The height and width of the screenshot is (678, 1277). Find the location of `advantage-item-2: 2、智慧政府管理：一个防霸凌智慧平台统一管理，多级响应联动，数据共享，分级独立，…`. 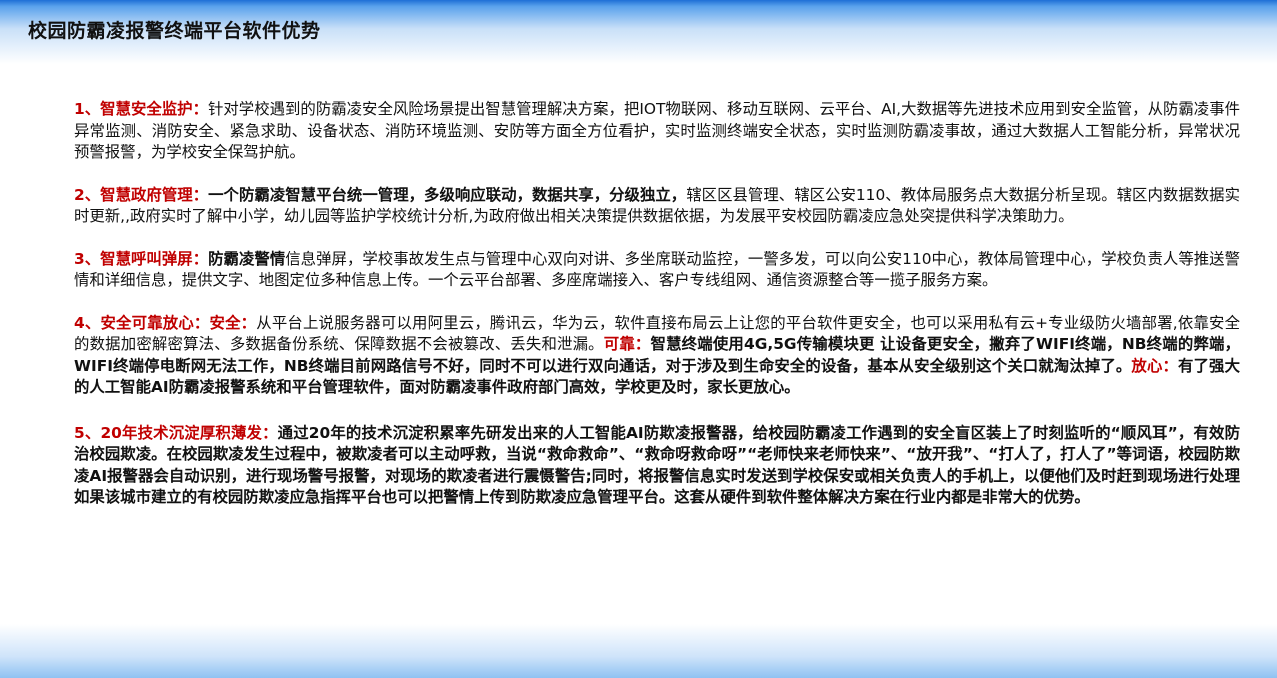

advantage-item-2: 2、智慧政府管理：一个防霸凌智慧平台统一管理，多级响应联动，数据共享，分级独立，… is located at coordinates (657, 206).